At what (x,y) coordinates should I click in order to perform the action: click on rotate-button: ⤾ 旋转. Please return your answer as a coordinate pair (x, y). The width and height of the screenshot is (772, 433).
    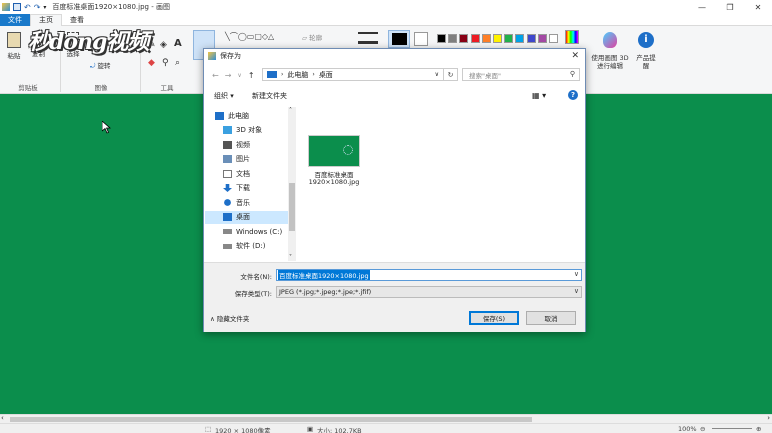
    Looking at the image, I should click on (100, 65).